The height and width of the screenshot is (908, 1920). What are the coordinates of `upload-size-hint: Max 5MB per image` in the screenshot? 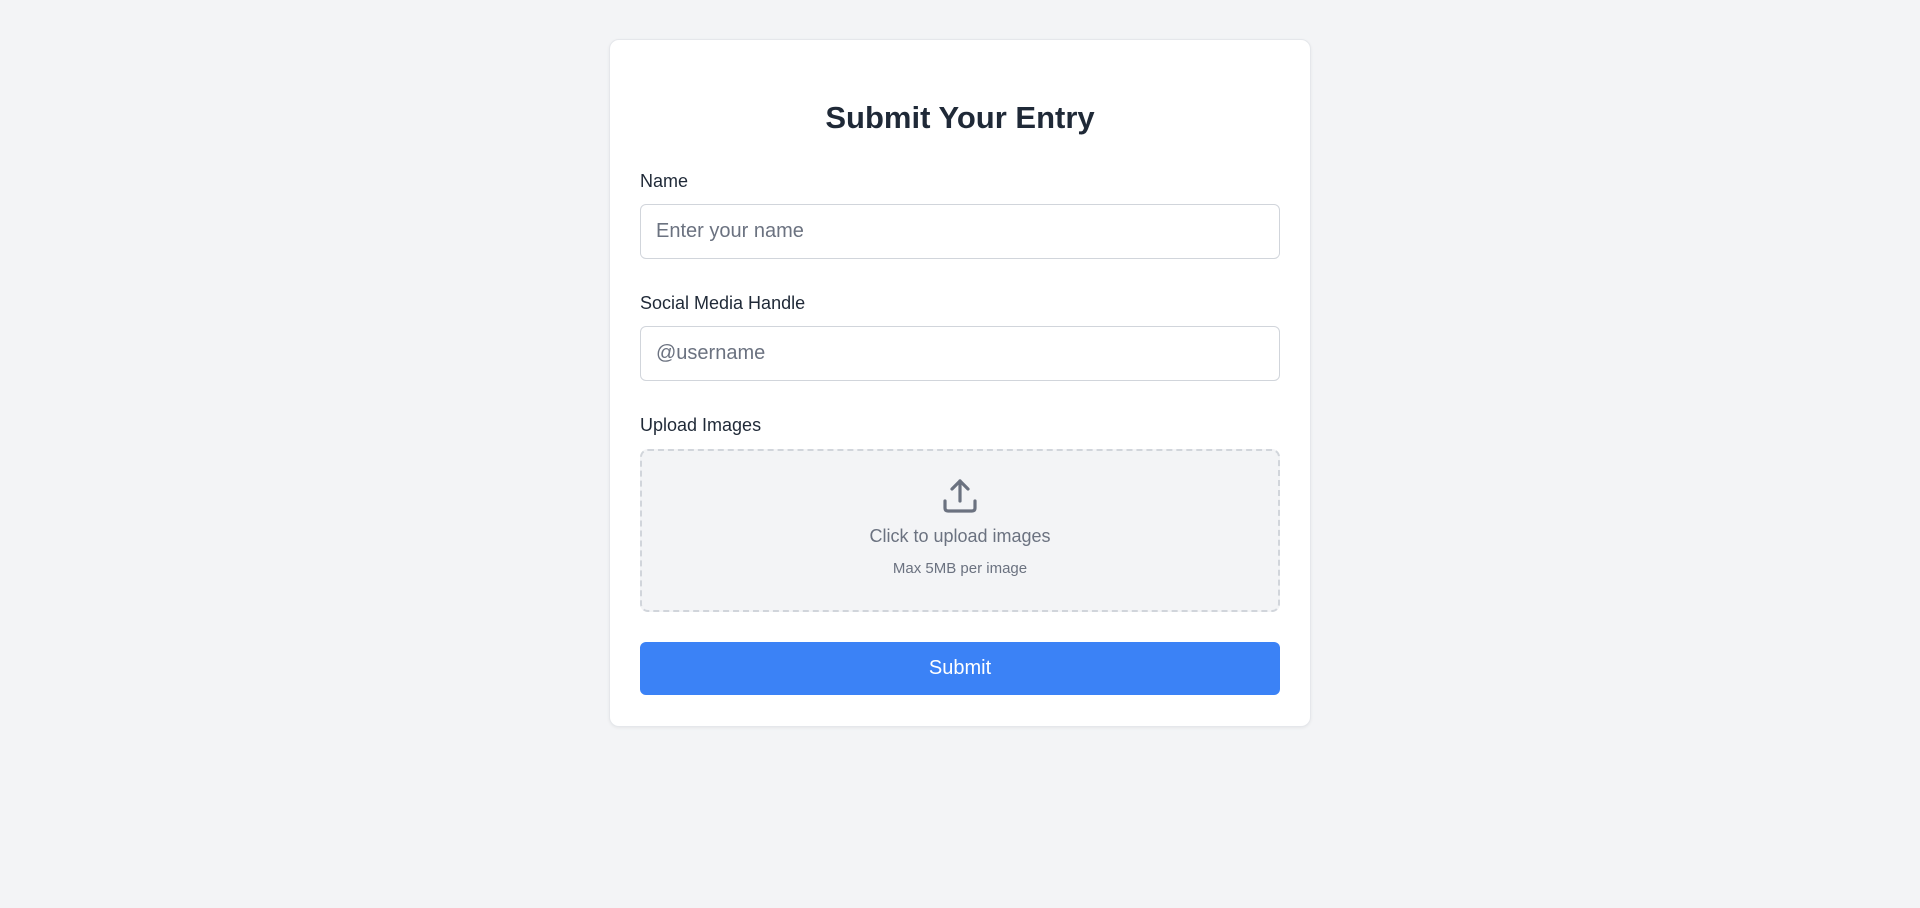 It's located at (960, 568).